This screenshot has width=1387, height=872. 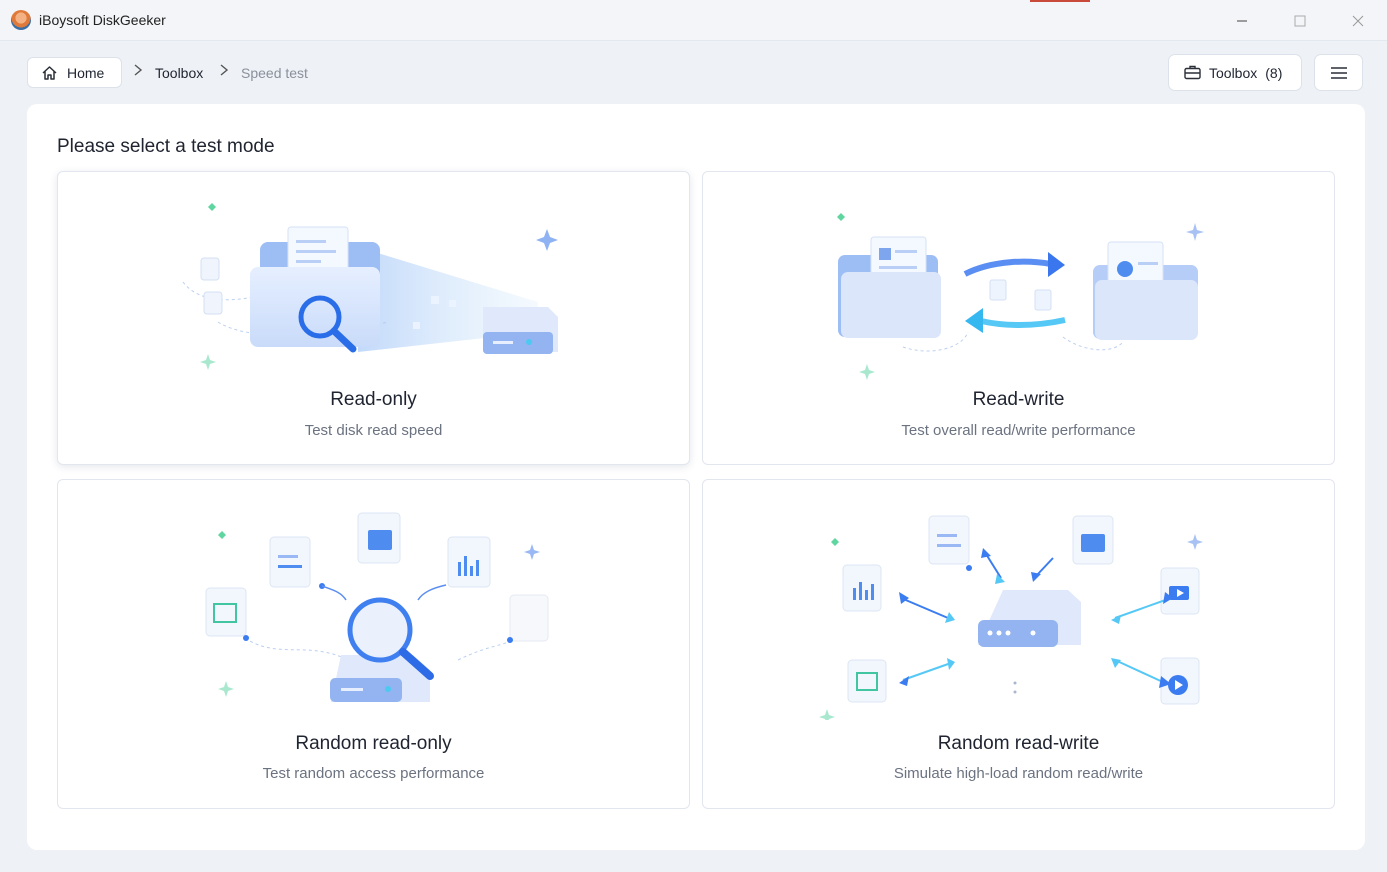 What do you see at coordinates (102, 20) in the screenshot?
I see `app-title: iBoysoft DiskGeeker` at bounding box center [102, 20].